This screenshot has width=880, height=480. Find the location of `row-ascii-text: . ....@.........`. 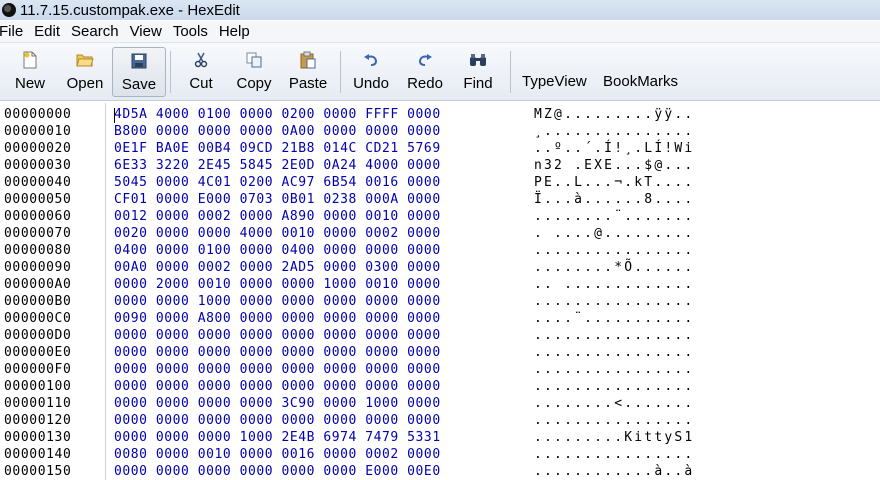

row-ascii-text: . ....@......... is located at coordinates (614, 233).